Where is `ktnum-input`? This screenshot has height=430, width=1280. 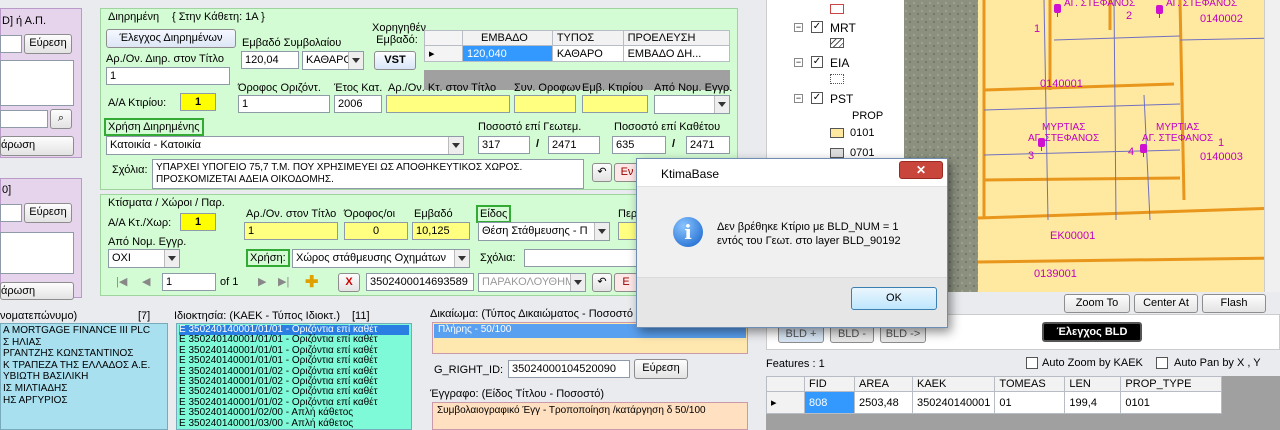
ktnum-input is located at coordinates (448, 104).